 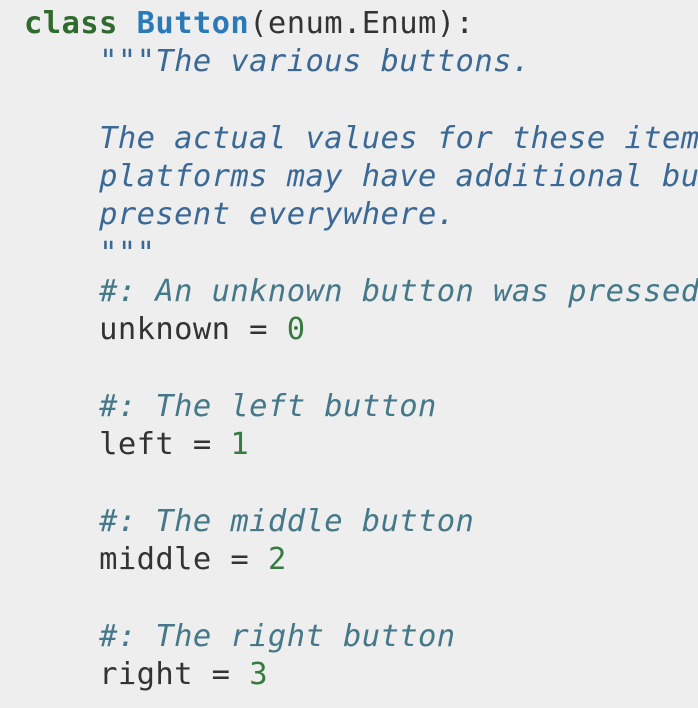 I want to click on docstring-close: """, so click(x=127, y=253).